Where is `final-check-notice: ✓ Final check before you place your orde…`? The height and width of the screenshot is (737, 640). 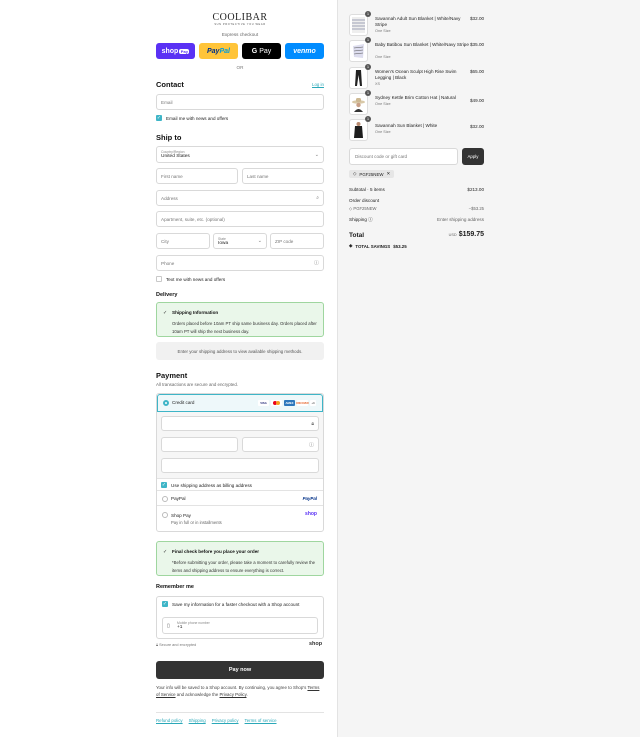 final-check-notice: ✓ Final check before you place your orde… is located at coordinates (240, 558).